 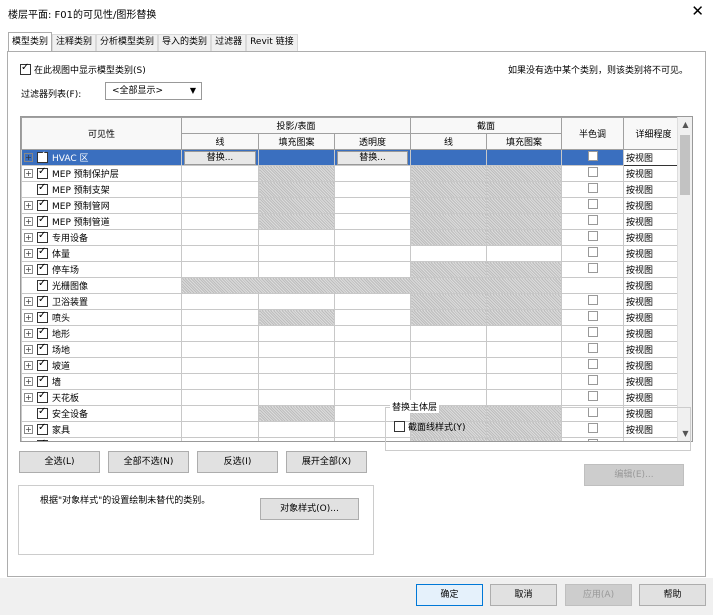 What do you see at coordinates (59, 462) in the screenshot?
I see `select-all-button: 全选(L)` at bounding box center [59, 462].